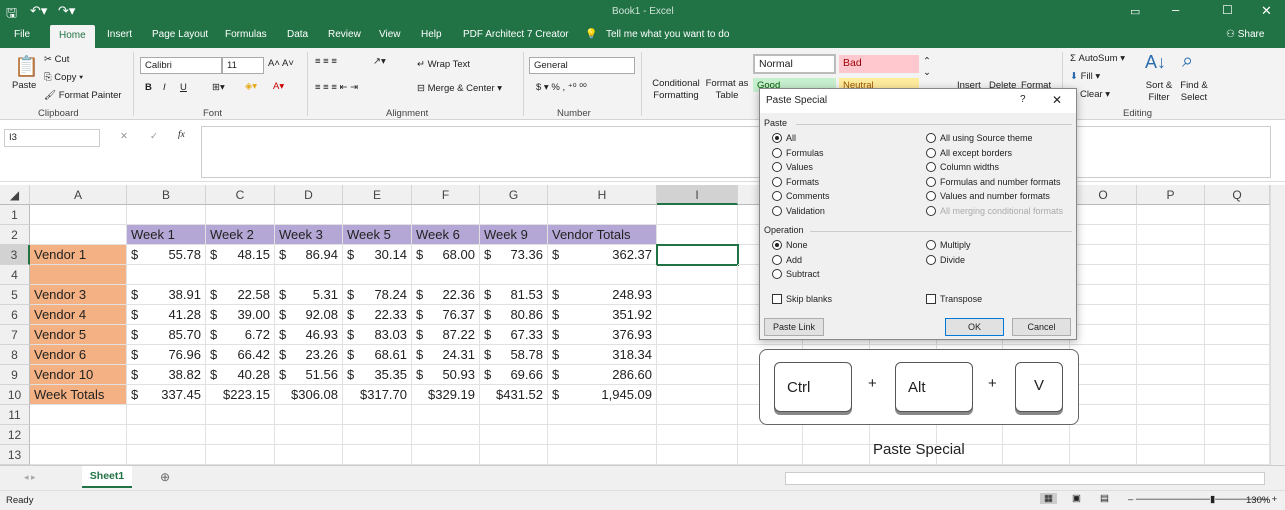 This screenshot has width=1285, height=510. Describe the element at coordinates (1103, 455) in the screenshot. I see `cell-O13` at that location.